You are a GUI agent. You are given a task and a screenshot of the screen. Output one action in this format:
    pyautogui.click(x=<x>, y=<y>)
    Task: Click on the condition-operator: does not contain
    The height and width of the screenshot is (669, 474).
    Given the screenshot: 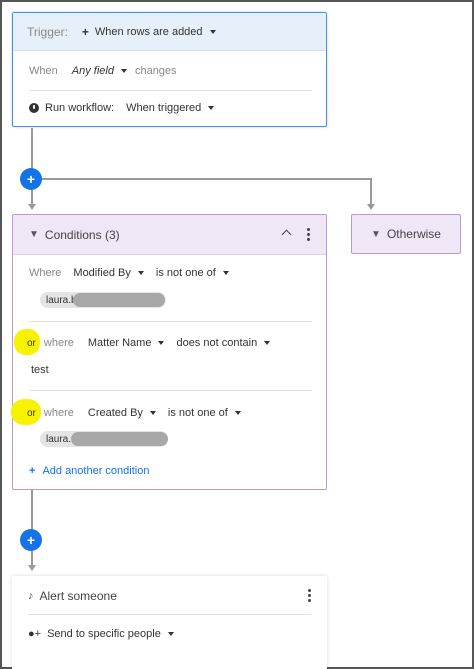 What is the action you would take?
    pyautogui.click(x=217, y=343)
    